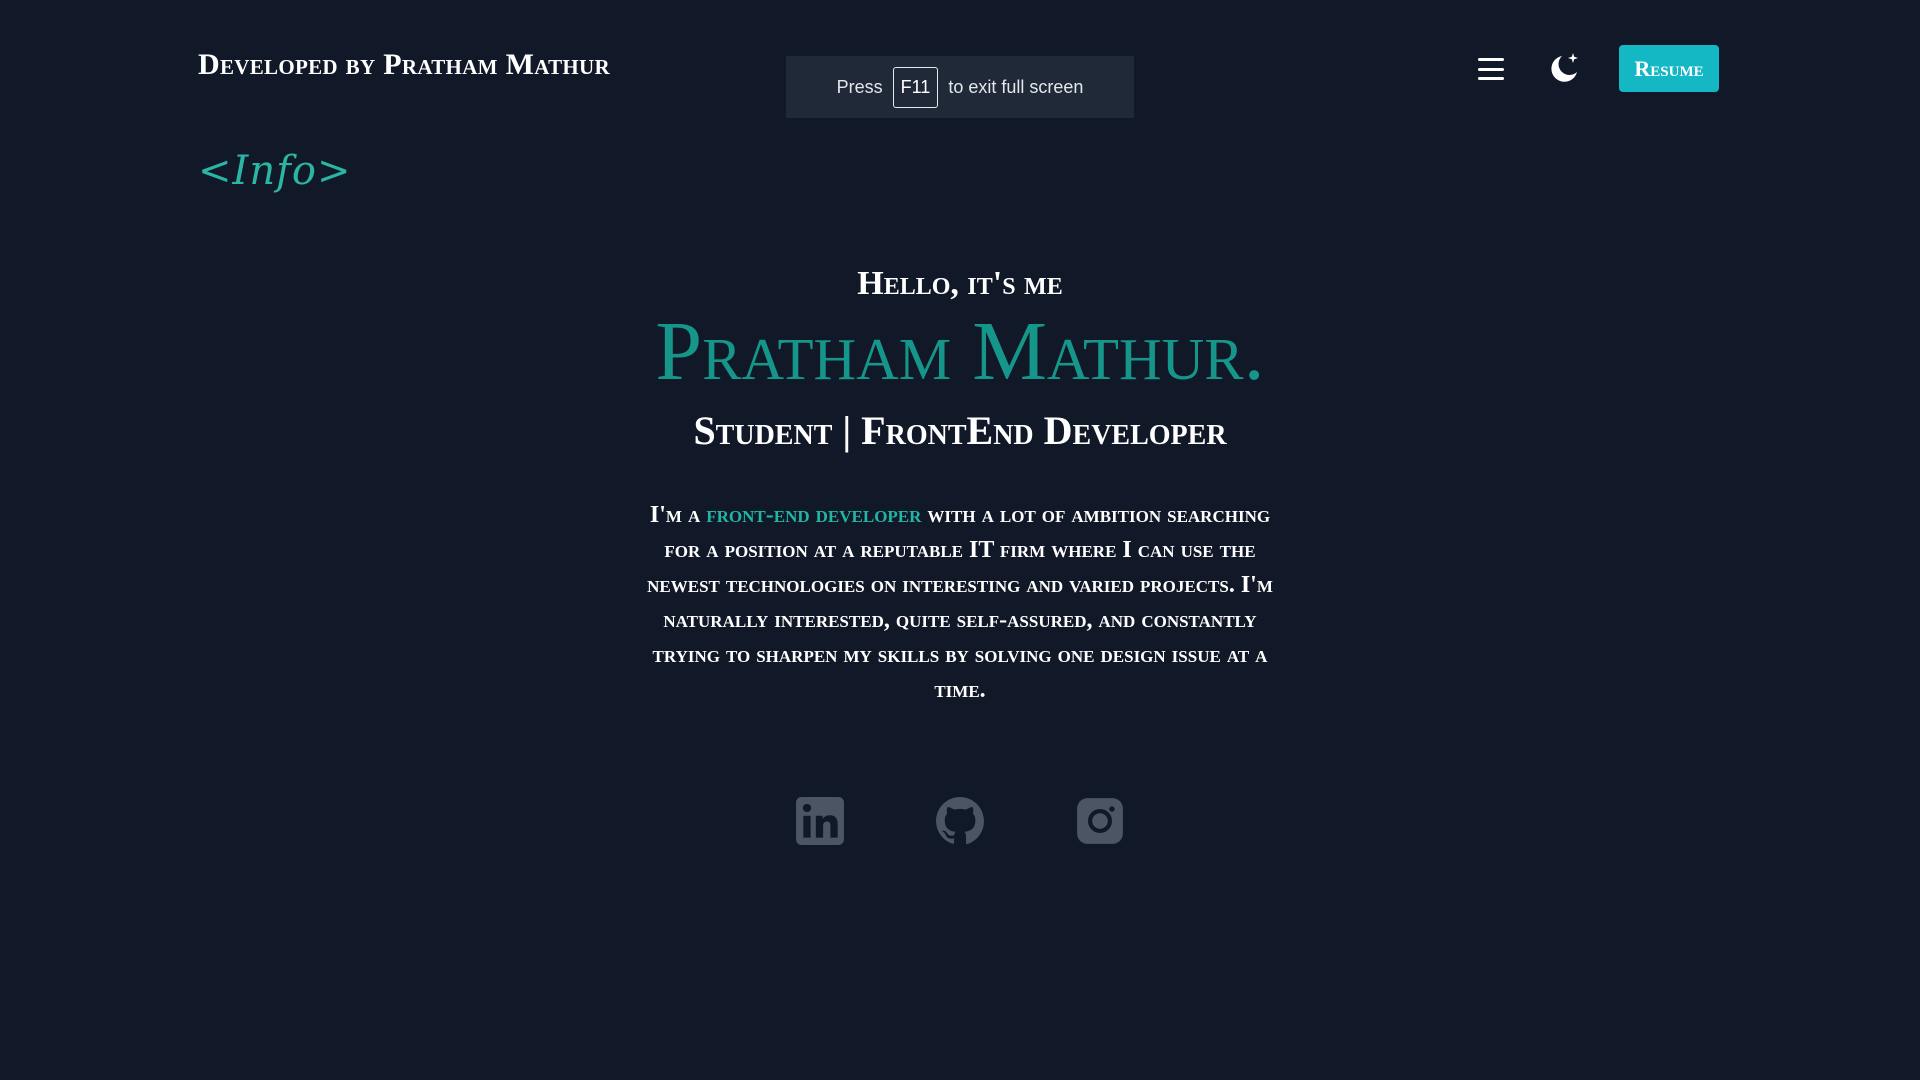 The width and height of the screenshot is (1920, 1080). Describe the element at coordinates (675, 515) in the screenshot. I see `bio-prefix: I'm a` at that location.